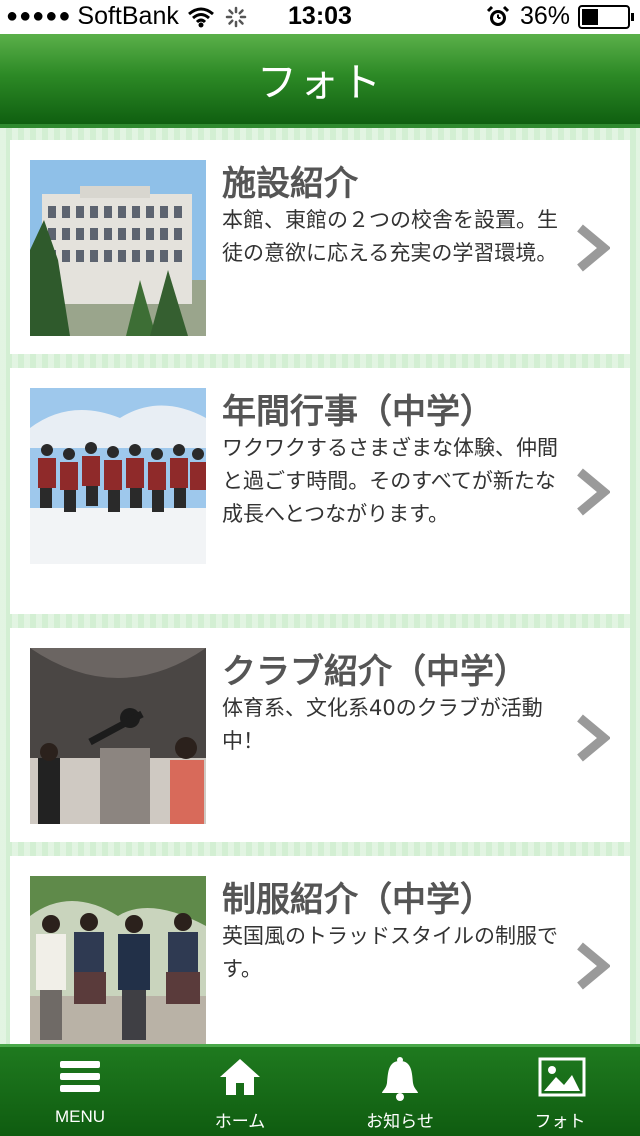  What do you see at coordinates (498, 15) in the screenshot?
I see `alarm-icon` at bounding box center [498, 15].